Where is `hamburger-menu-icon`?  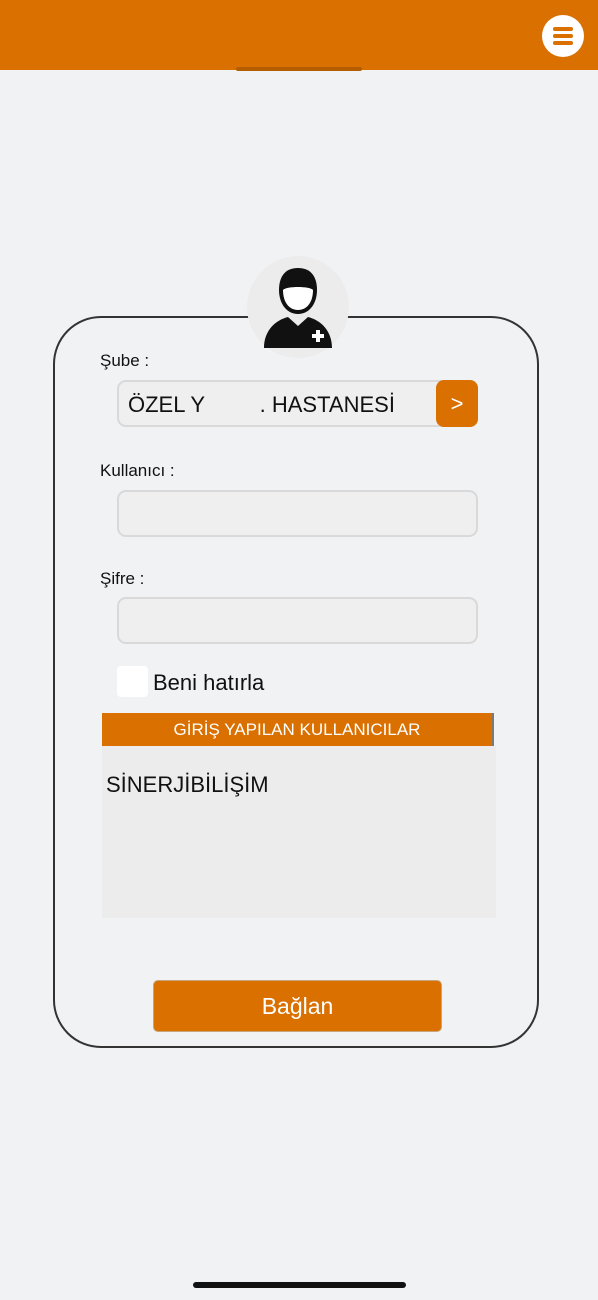
hamburger-menu-icon is located at coordinates (563, 36).